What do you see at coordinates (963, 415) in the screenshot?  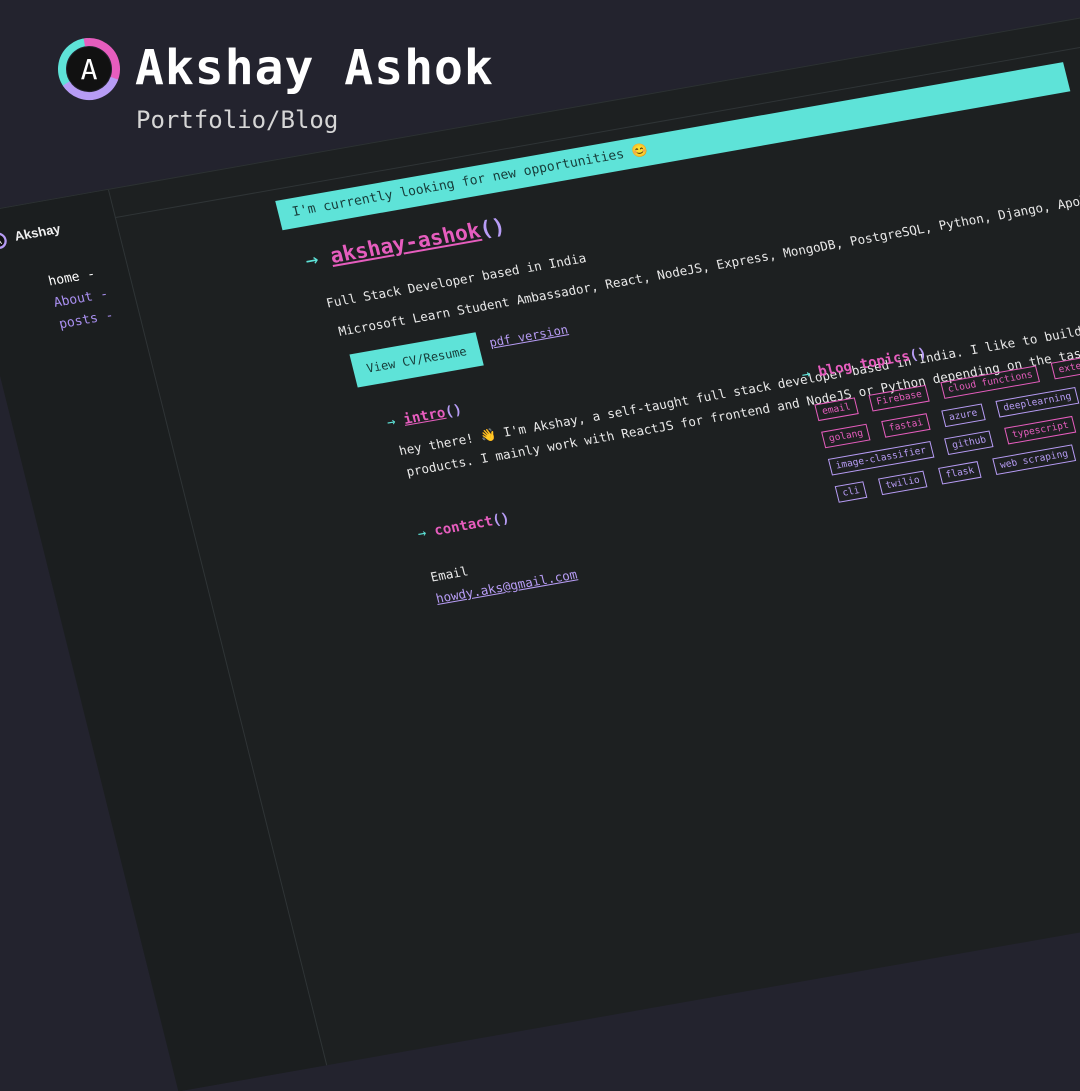 I see `tag: azure` at bounding box center [963, 415].